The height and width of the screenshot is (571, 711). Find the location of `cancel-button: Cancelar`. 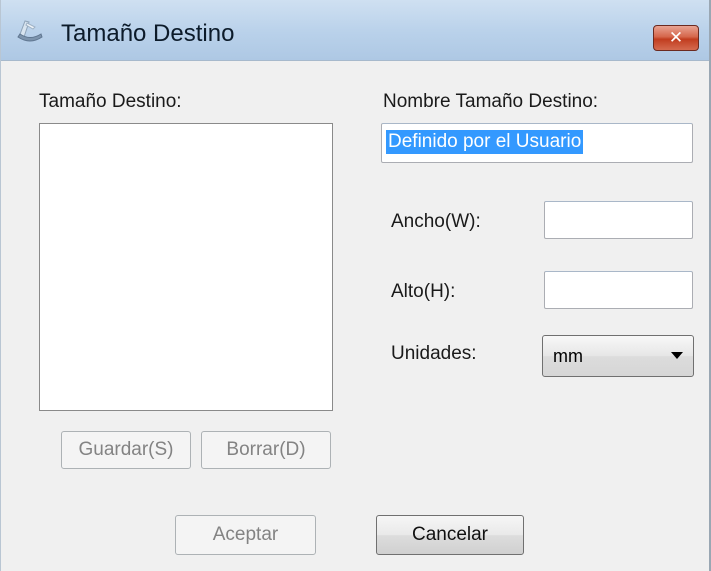

cancel-button: Cancelar is located at coordinates (450, 535).